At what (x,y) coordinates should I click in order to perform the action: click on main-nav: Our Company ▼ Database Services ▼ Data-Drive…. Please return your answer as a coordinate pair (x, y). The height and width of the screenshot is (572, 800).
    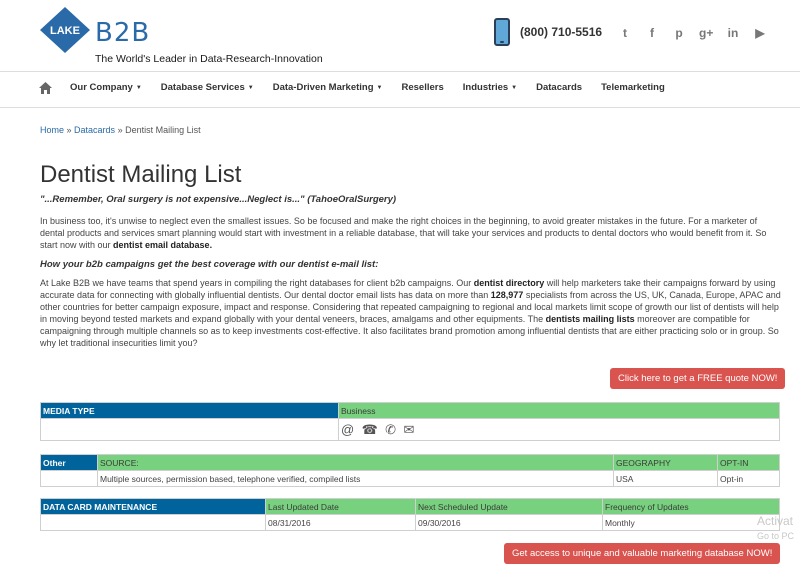
    Looking at the image, I should click on (400, 90).